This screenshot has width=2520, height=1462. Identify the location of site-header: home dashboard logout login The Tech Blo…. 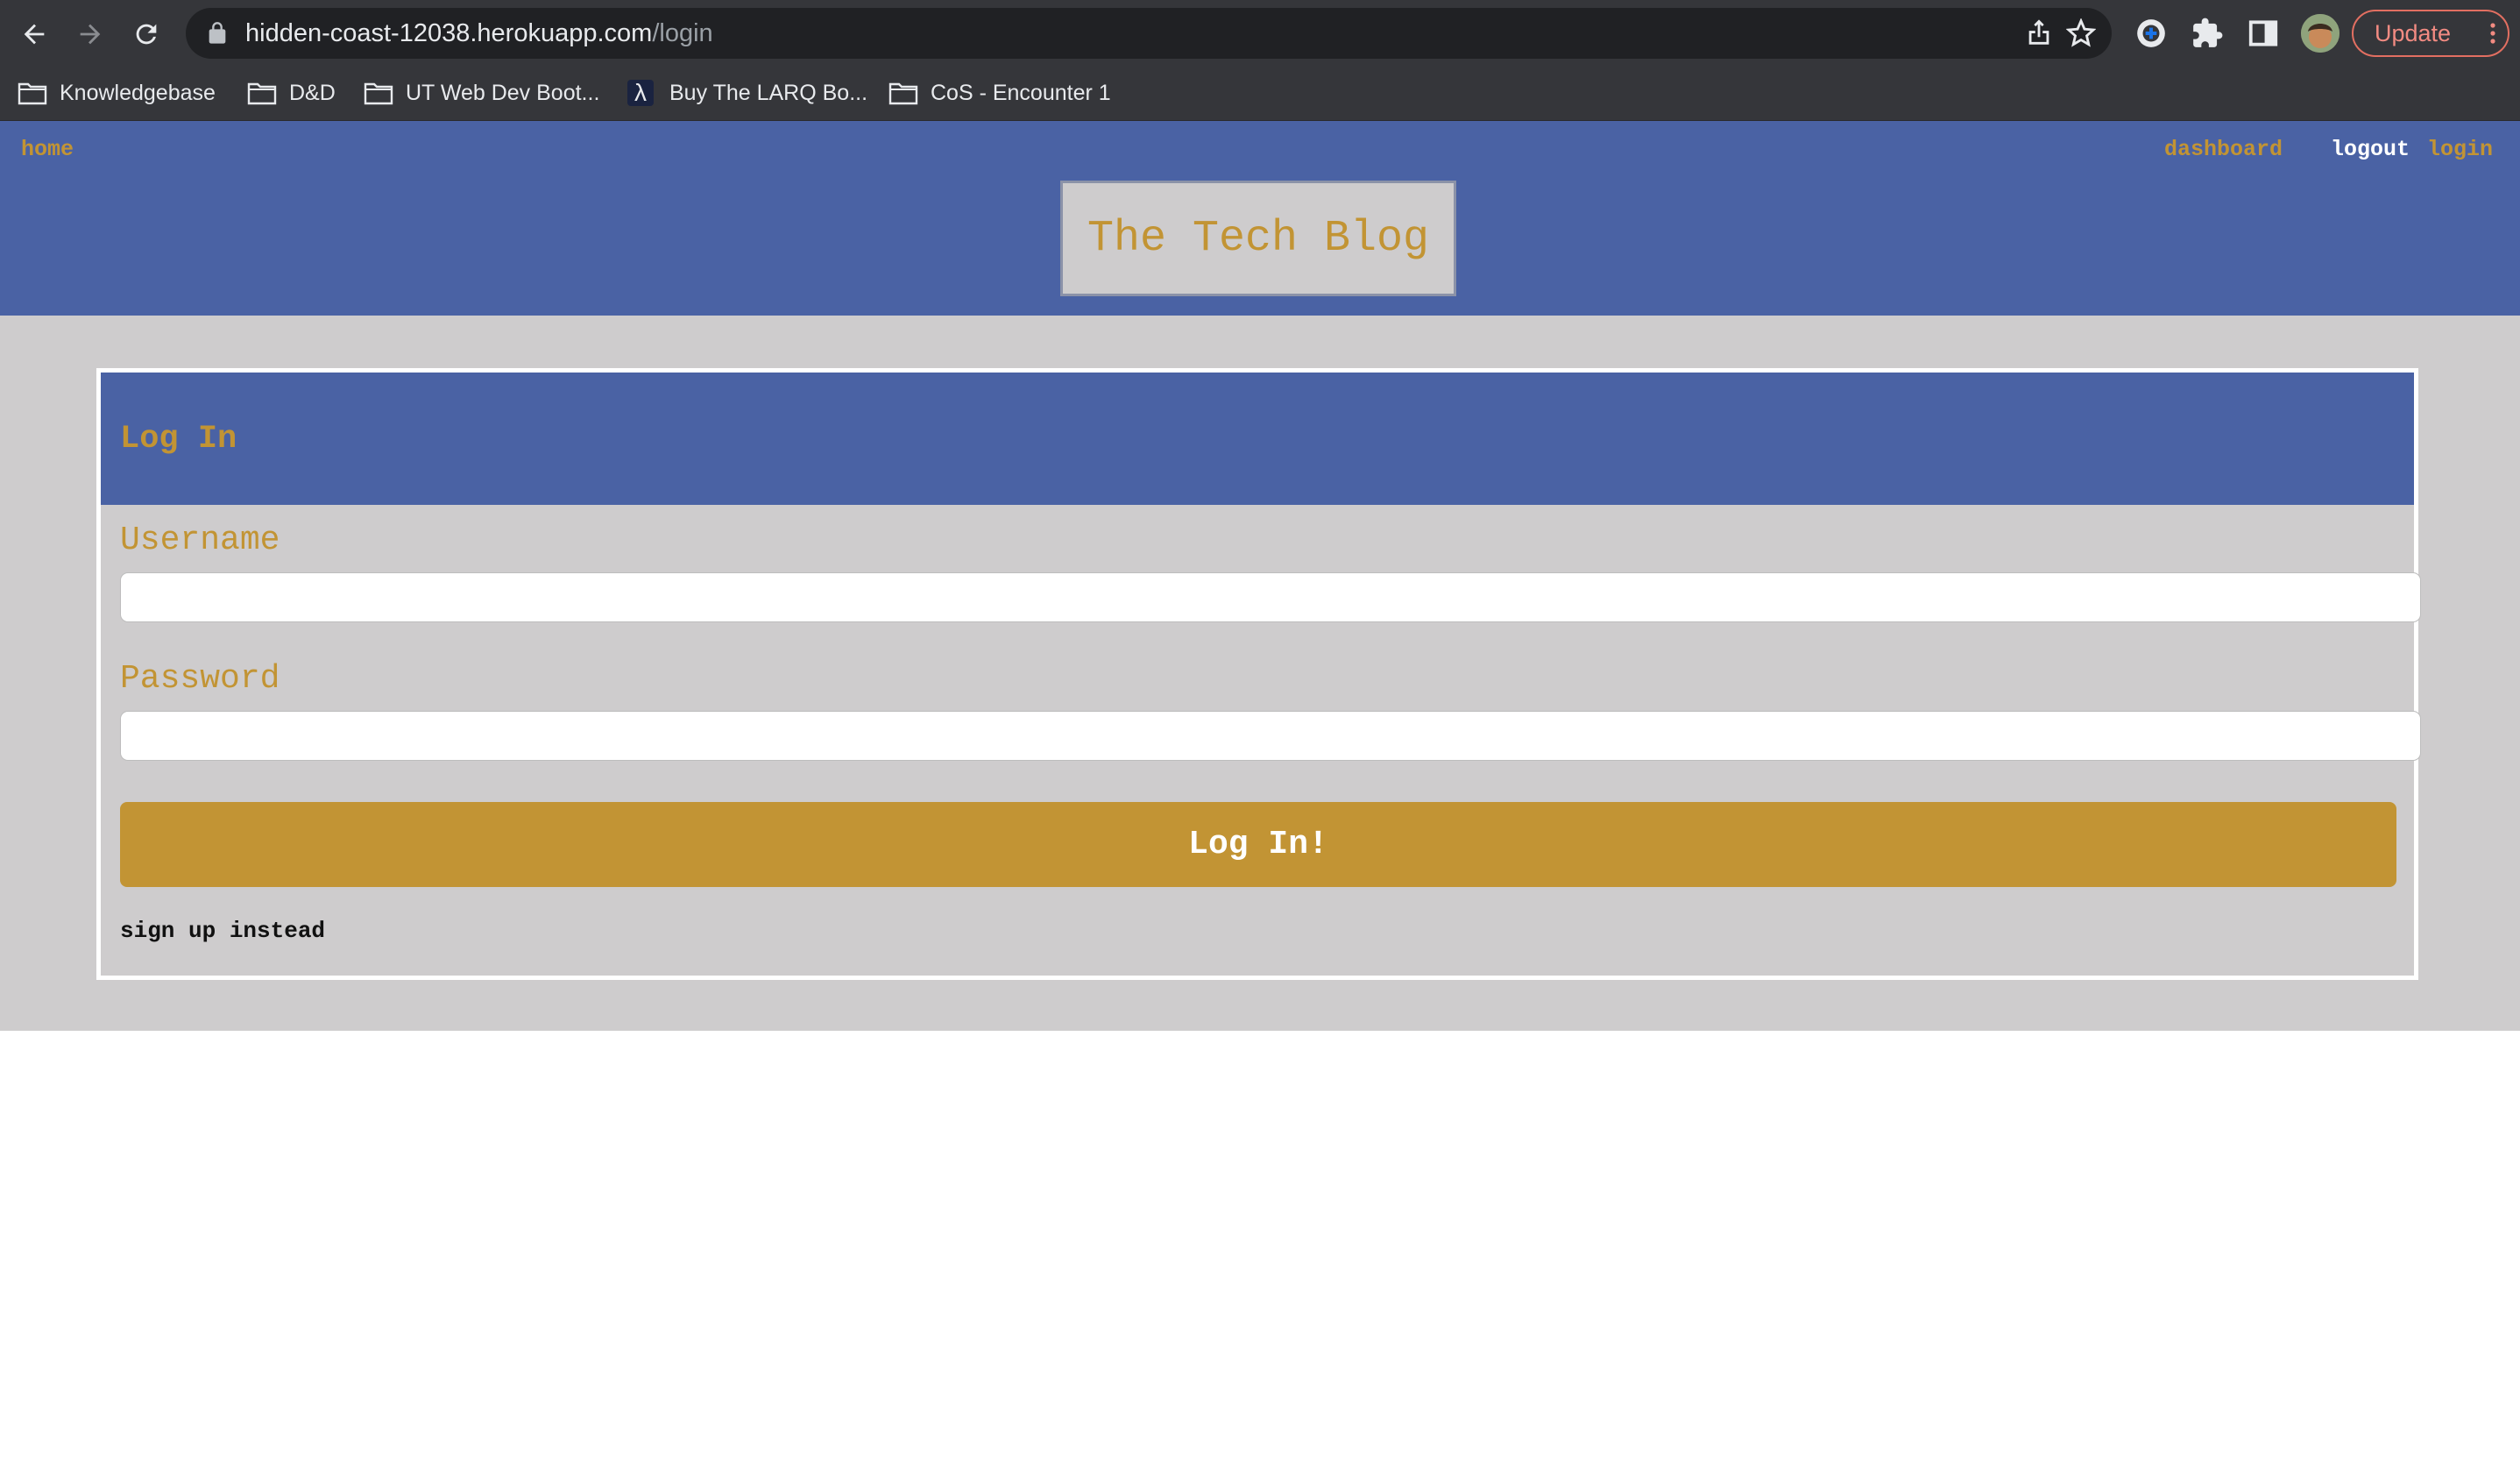
(1260, 219).